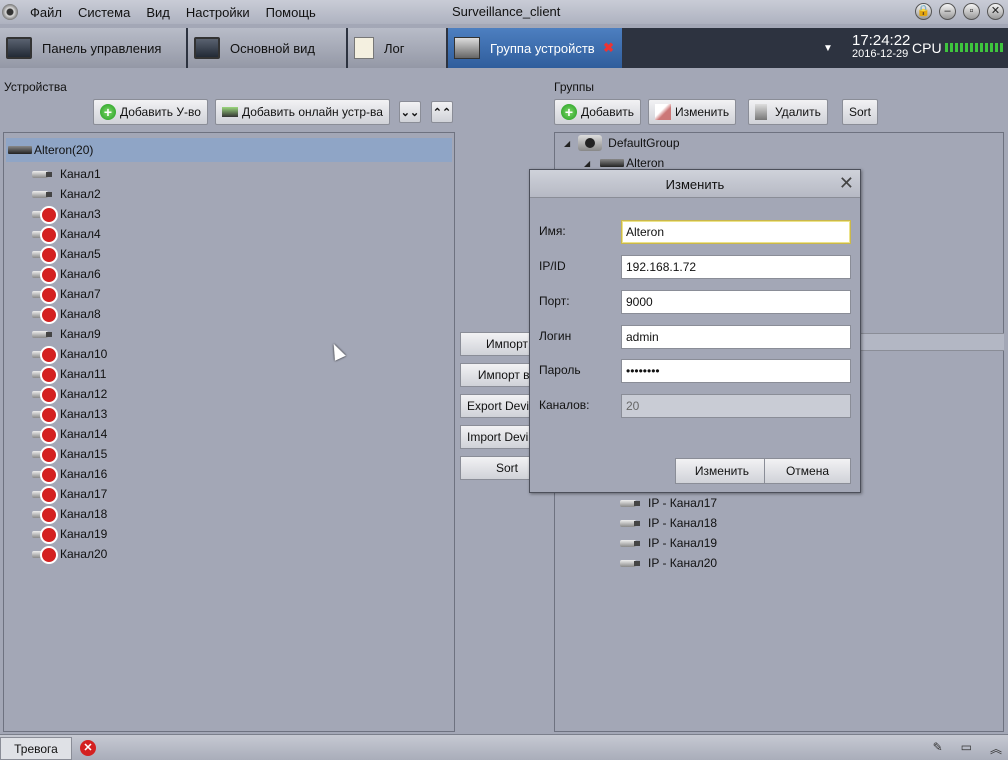 The width and height of the screenshot is (1008, 760). I want to click on alarm-tab: Тревога, so click(36, 748).